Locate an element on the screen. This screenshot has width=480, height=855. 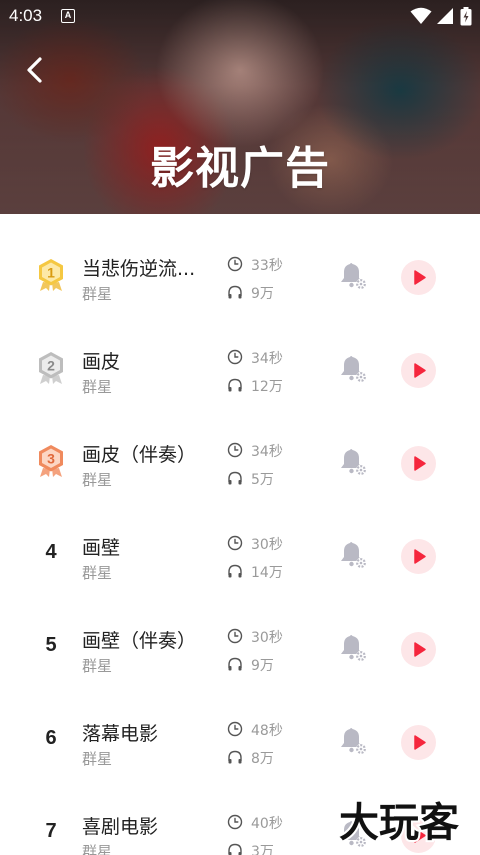
list-item: 2 画皮 群星 34秒 12万 is located at coordinates (240, 353).